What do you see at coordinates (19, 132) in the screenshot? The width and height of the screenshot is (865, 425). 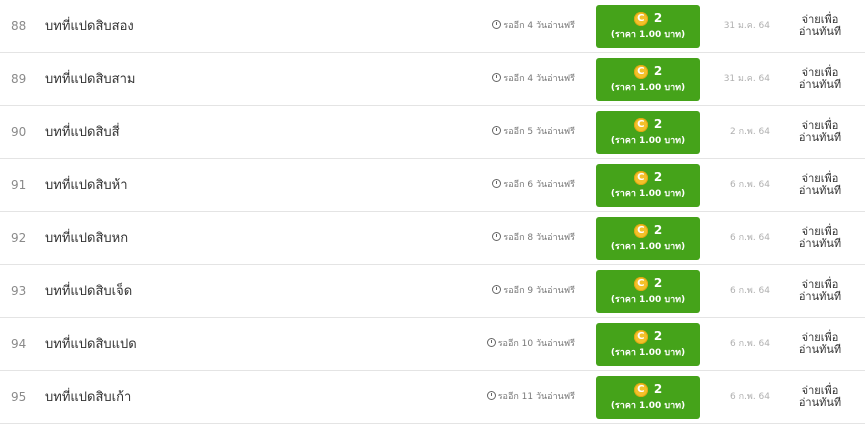 I see `chapter-number: 90` at bounding box center [19, 132].